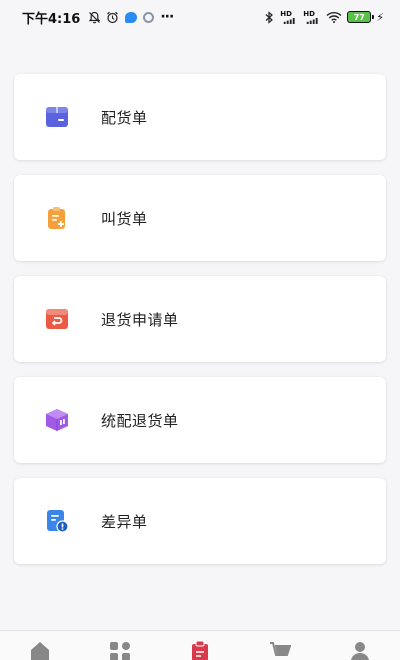  I want to click on menu-item-order-note: 叫货单, so click(200, 218).